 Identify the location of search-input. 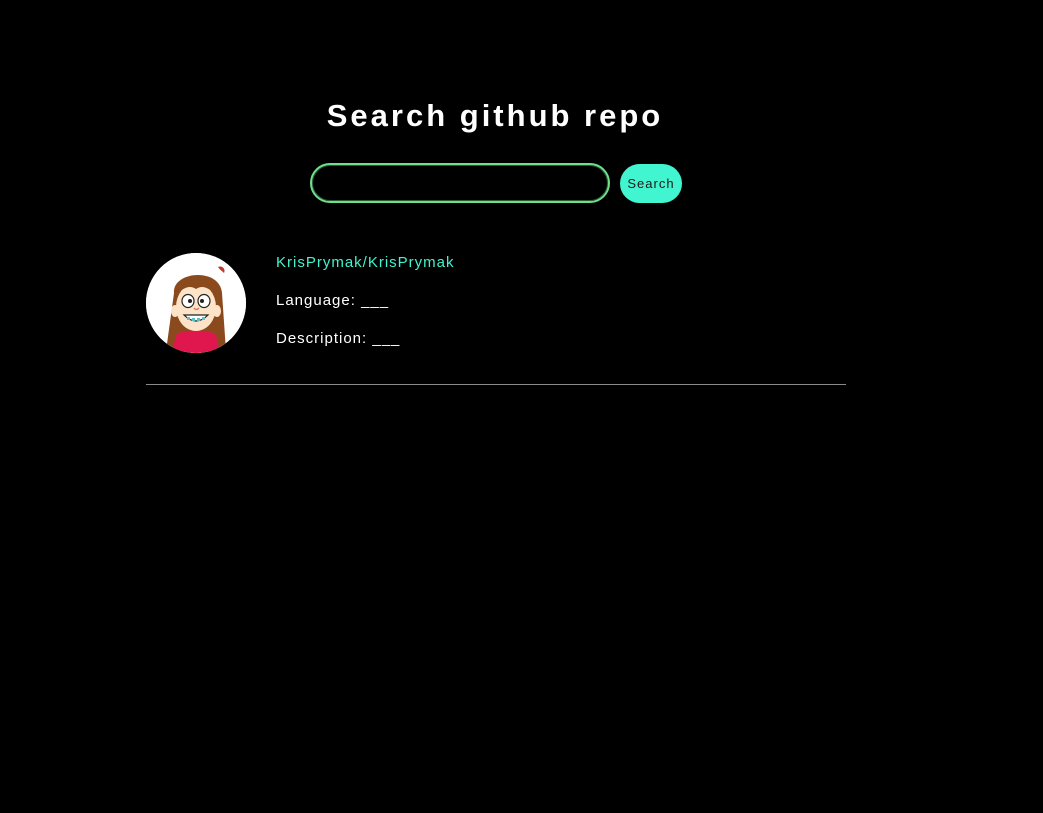
(460, 183).